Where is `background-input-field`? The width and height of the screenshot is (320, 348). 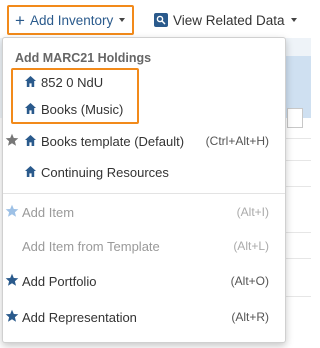
background-input-field is located at coordinates (295, 118).